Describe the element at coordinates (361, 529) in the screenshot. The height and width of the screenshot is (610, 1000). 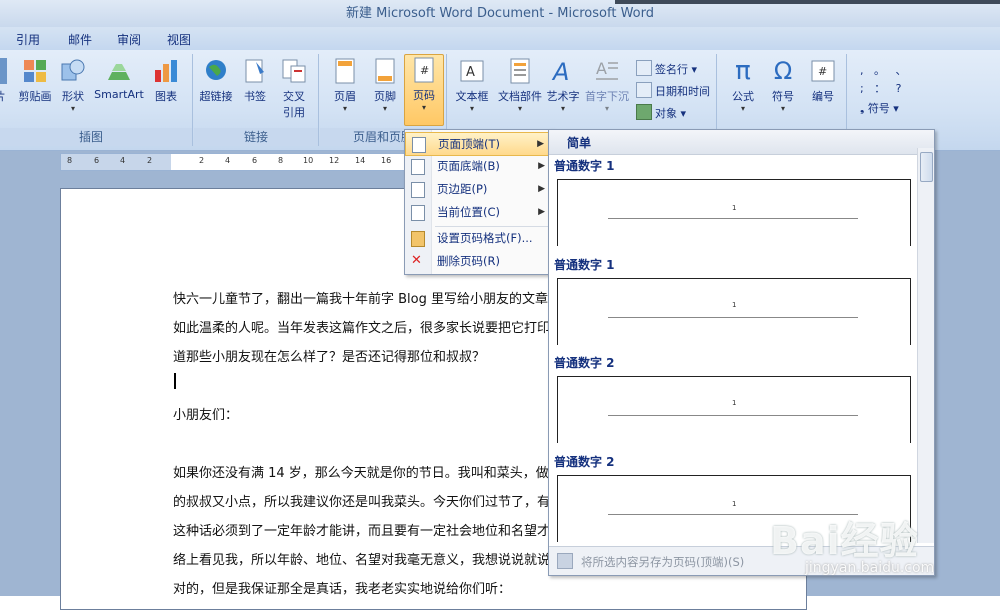
I see `document-line: 这种话必须到了一定年龄才能讲，而且要有一定社会地位和名望才` at that location.